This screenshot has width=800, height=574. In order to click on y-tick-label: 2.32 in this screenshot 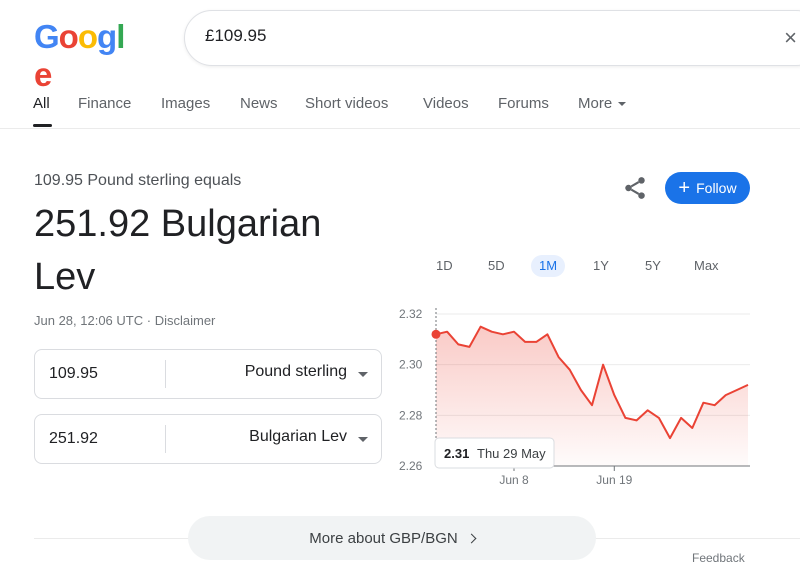, I will do `click(411, 314)`.